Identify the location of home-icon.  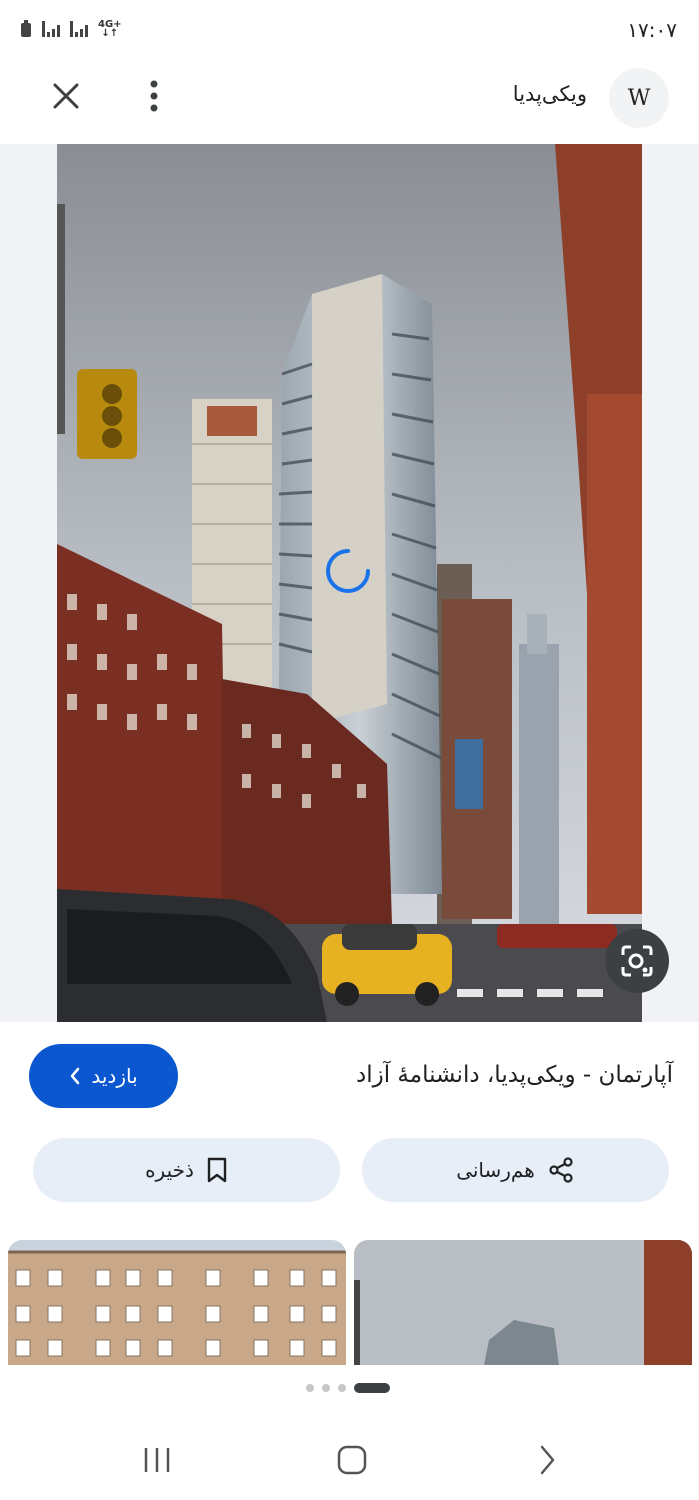
(352, 1460).